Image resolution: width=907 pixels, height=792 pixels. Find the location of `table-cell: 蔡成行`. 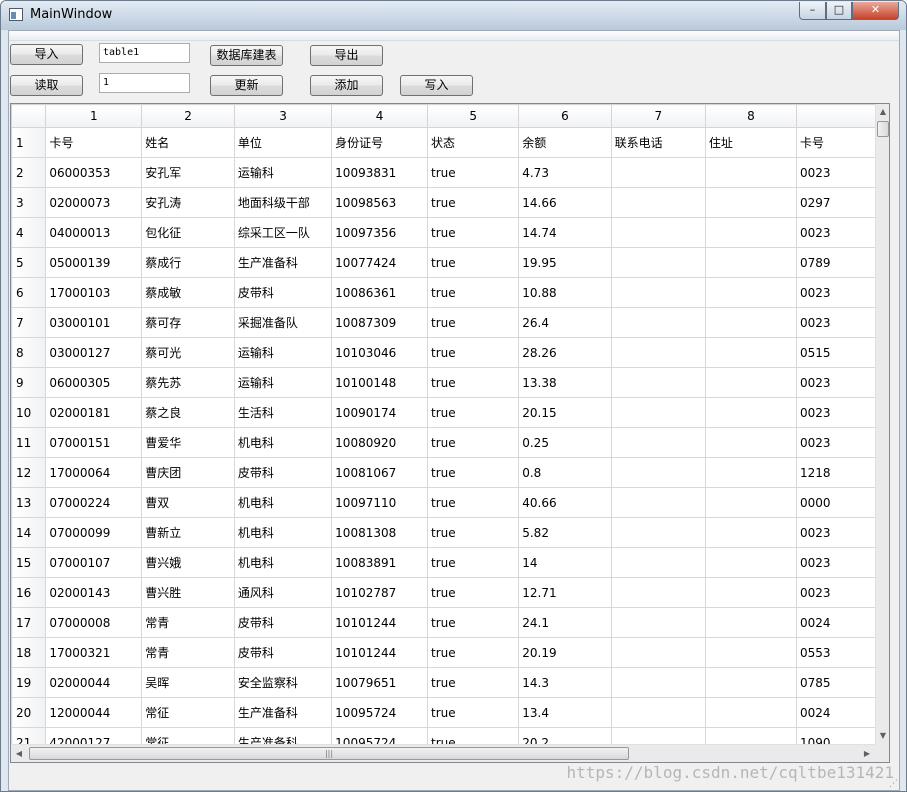

table-cell: 蔡成行 is located at coordinates (188, 262).